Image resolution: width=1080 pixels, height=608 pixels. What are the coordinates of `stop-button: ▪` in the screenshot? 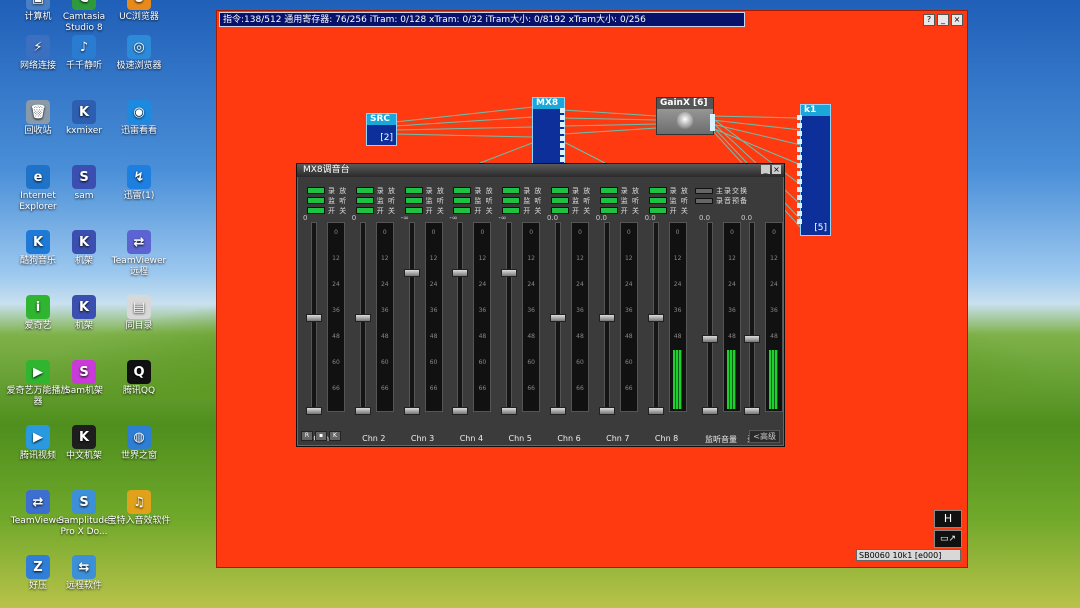 It's located at (321, 436).